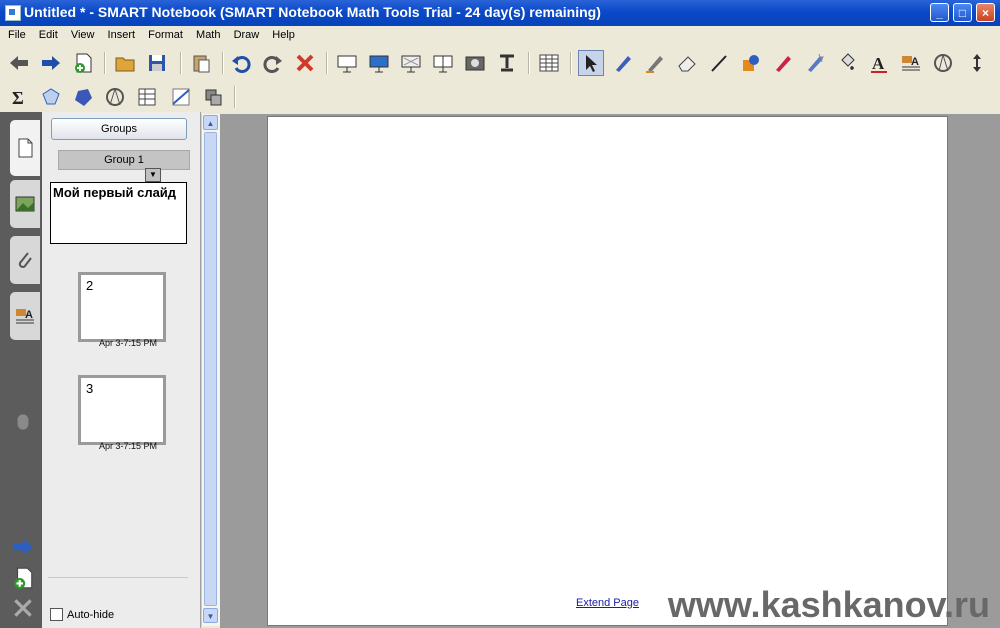 This screenshot has width=1000, height=628. I want to click on slide-number: 2, so click(90, 285).